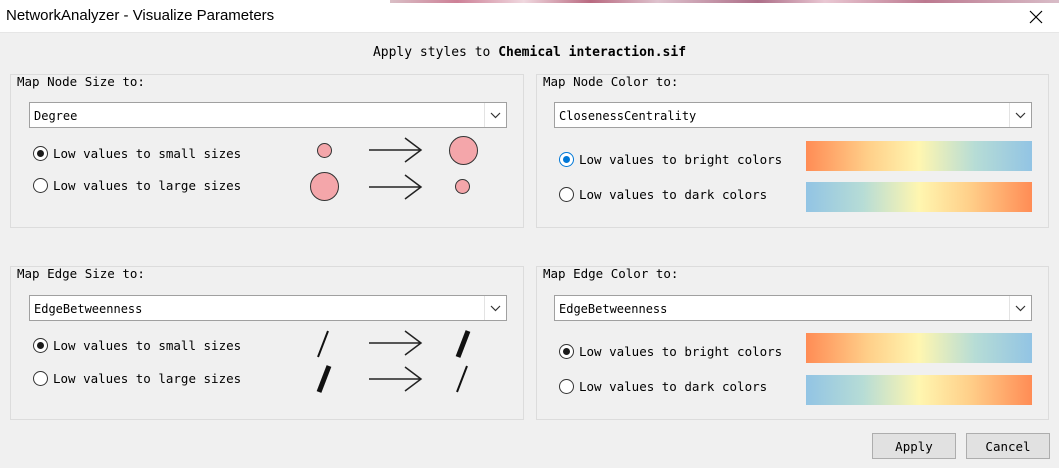  I want to click on group-title: Map Edge Size to:, so click(81, 273).